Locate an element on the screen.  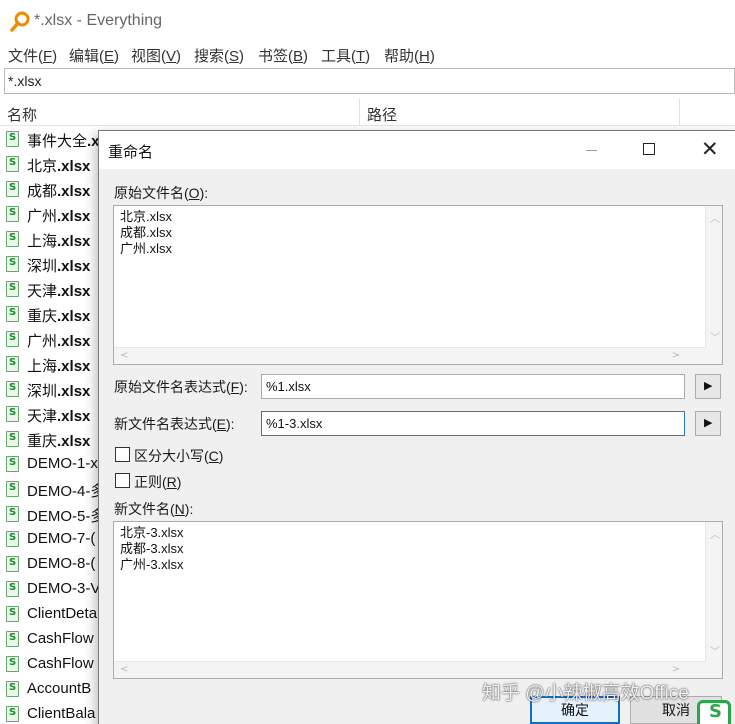
file-row: DEMO-4-多 is located at coordinates (50, 490).